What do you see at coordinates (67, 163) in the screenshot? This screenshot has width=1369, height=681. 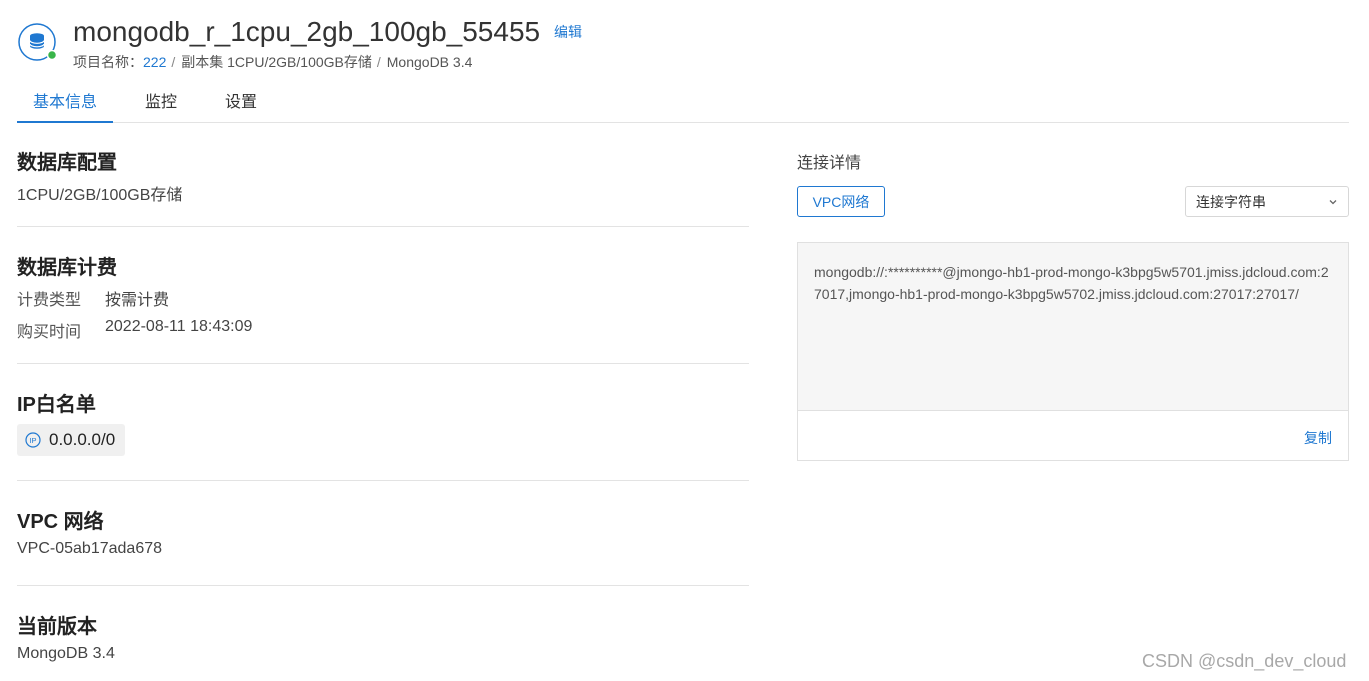 I see `db-config-title: 数据库配置` at bounding box center [67, 163].